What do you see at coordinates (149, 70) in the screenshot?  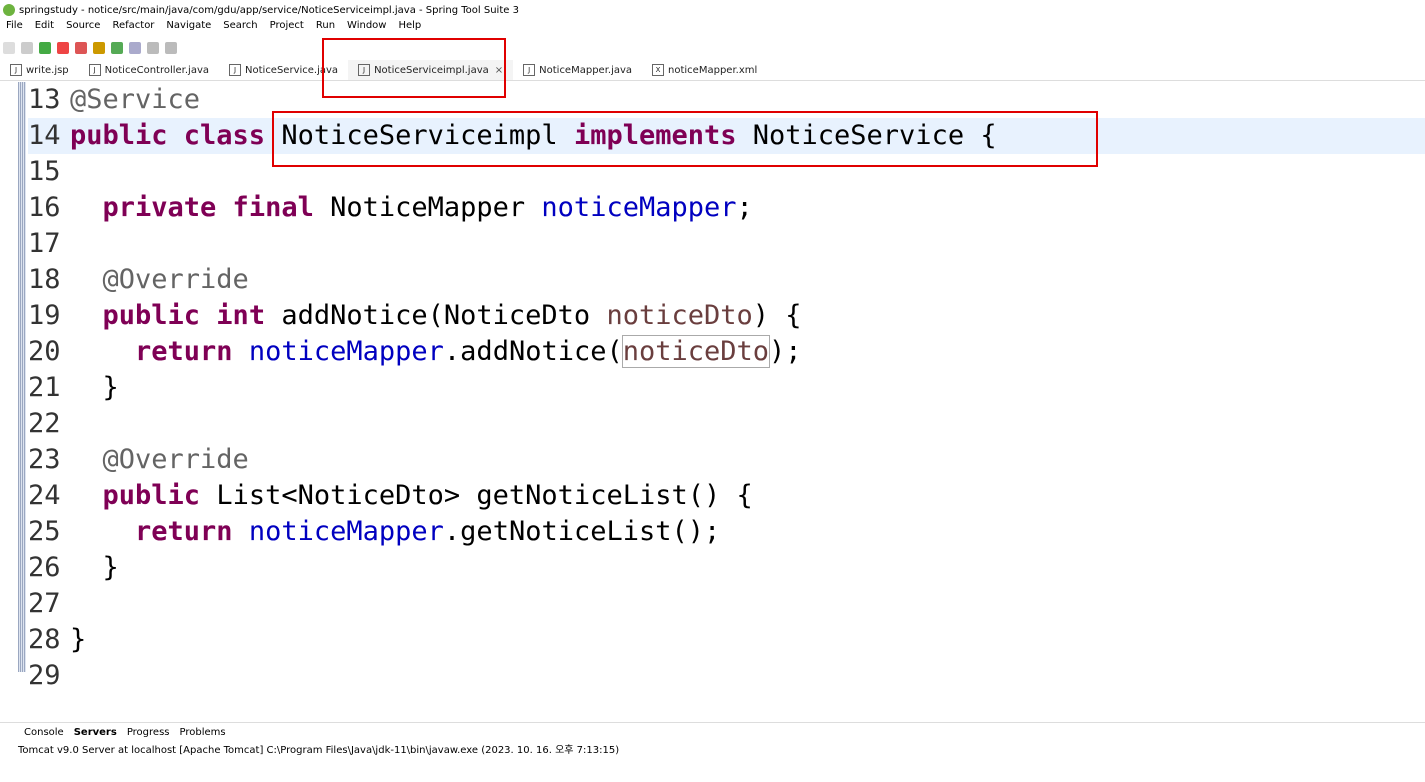 I see `tab-notice-controller: J NoticeController.java` at bounding box center [149, 70].